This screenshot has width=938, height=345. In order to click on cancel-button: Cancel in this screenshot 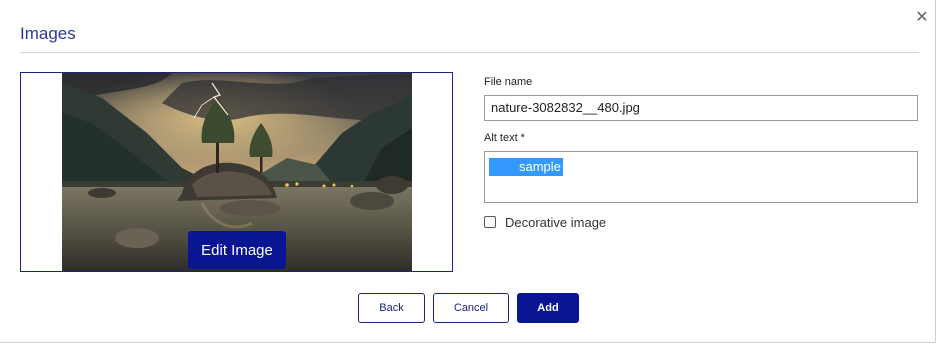, I will do `click(471, 308)`.